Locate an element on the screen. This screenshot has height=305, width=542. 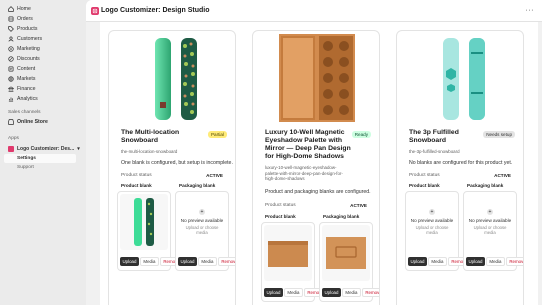
sidebar-item-online-store: Online Store is located at coordinates (40, 122).